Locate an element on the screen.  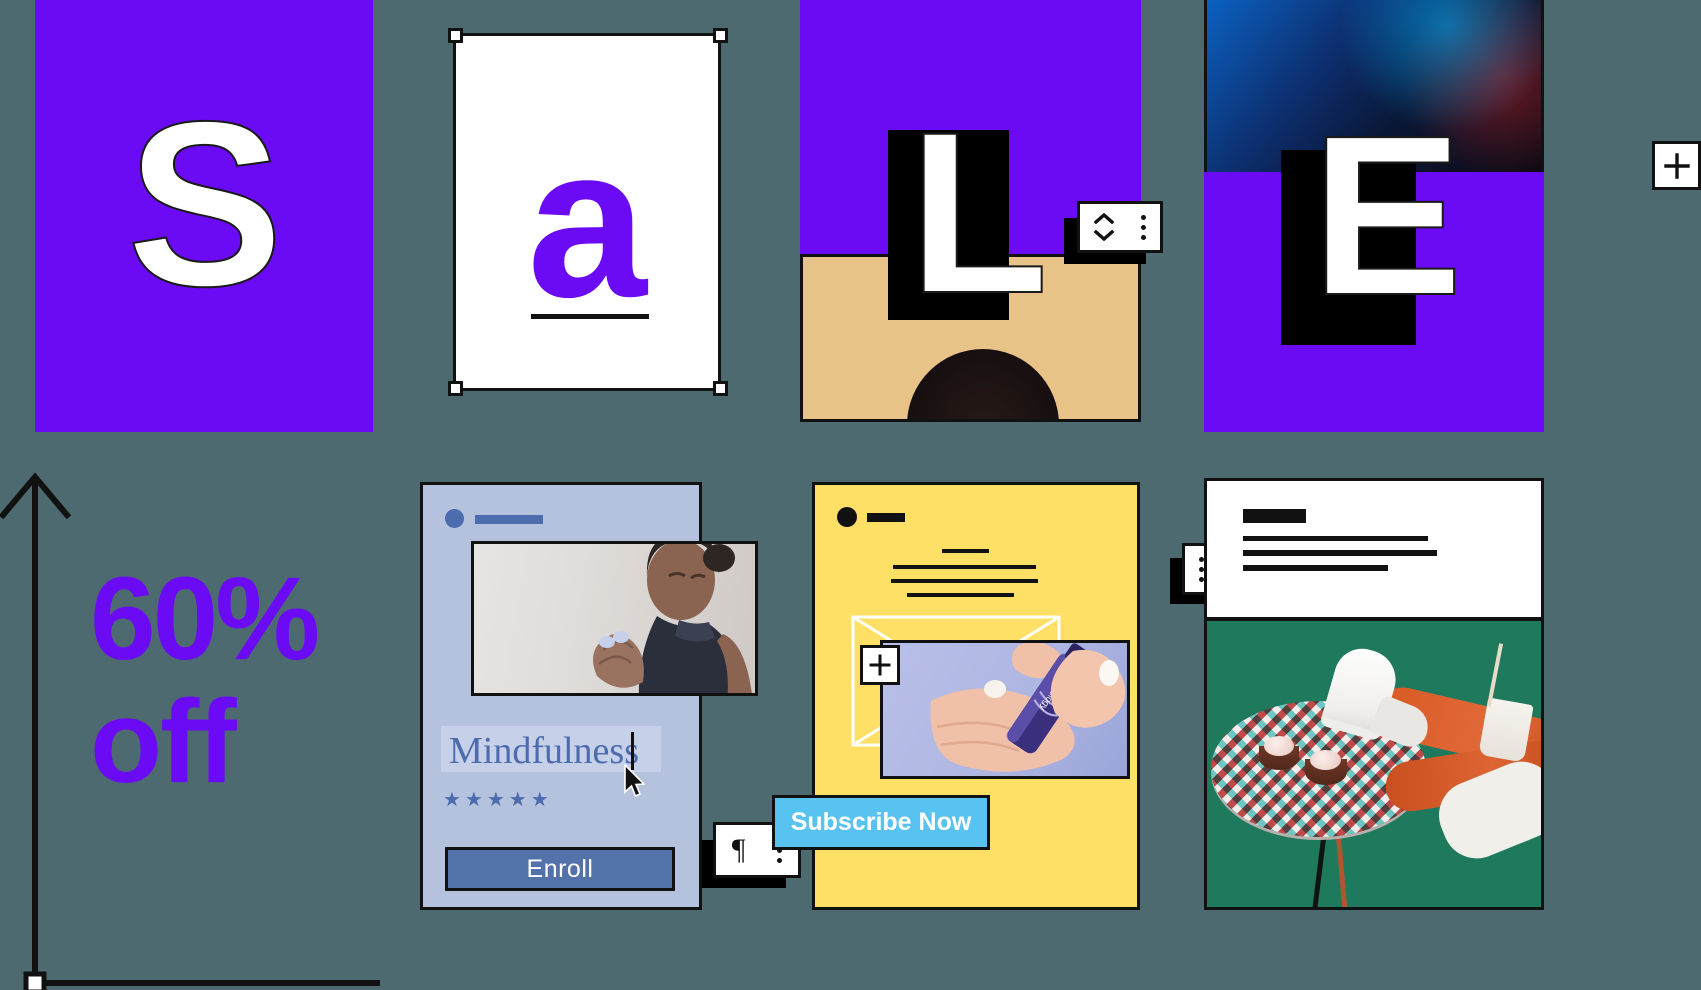
subscribe-now-button: Subscribe Now is located at coordinates (881, 822).